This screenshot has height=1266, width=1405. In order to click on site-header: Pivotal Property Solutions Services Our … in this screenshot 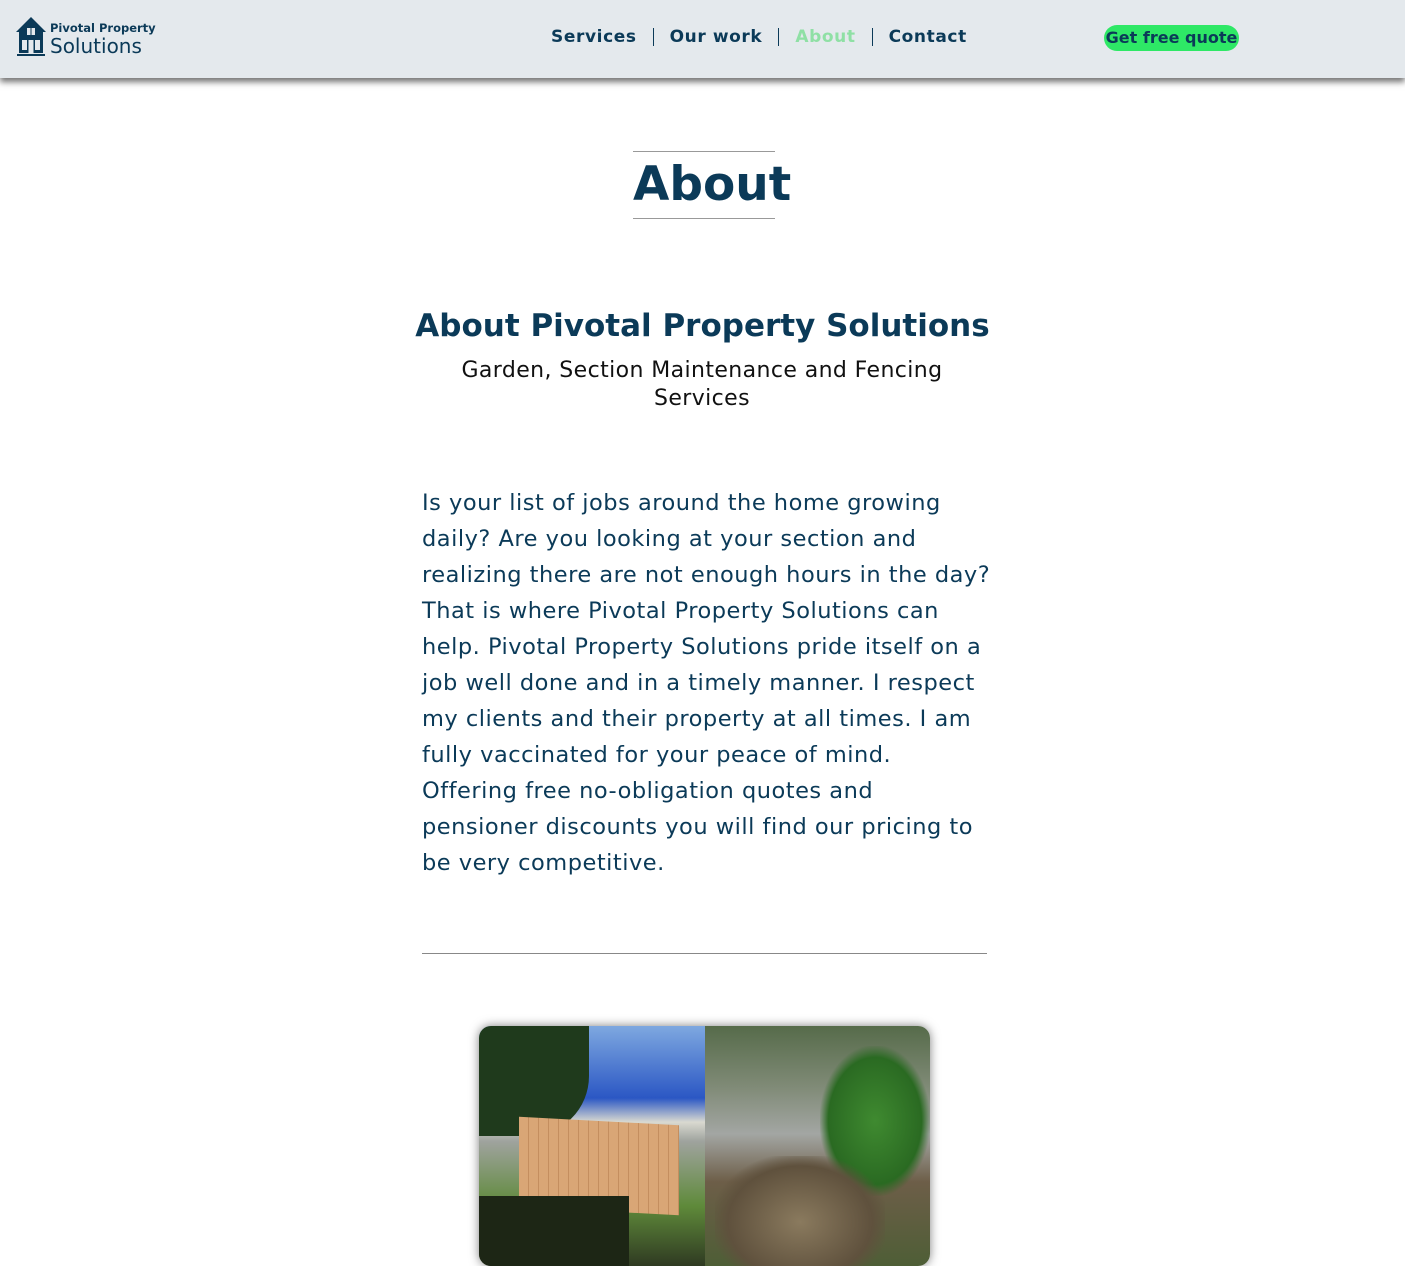, I will do `click(702, 39)`.